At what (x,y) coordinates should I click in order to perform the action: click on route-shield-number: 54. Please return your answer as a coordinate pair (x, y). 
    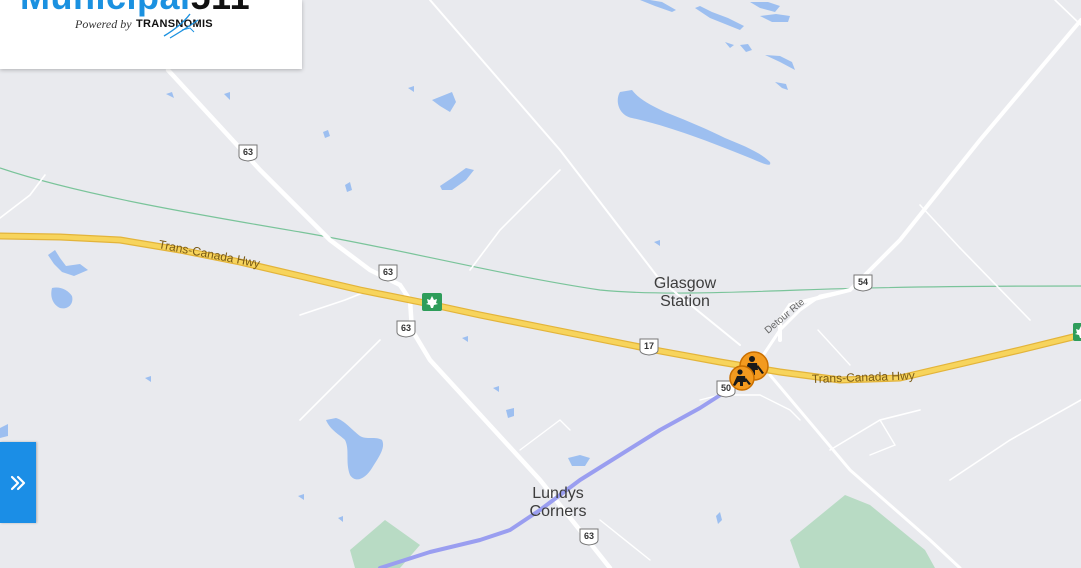
    Looking at the image, I should click on (863, 282).